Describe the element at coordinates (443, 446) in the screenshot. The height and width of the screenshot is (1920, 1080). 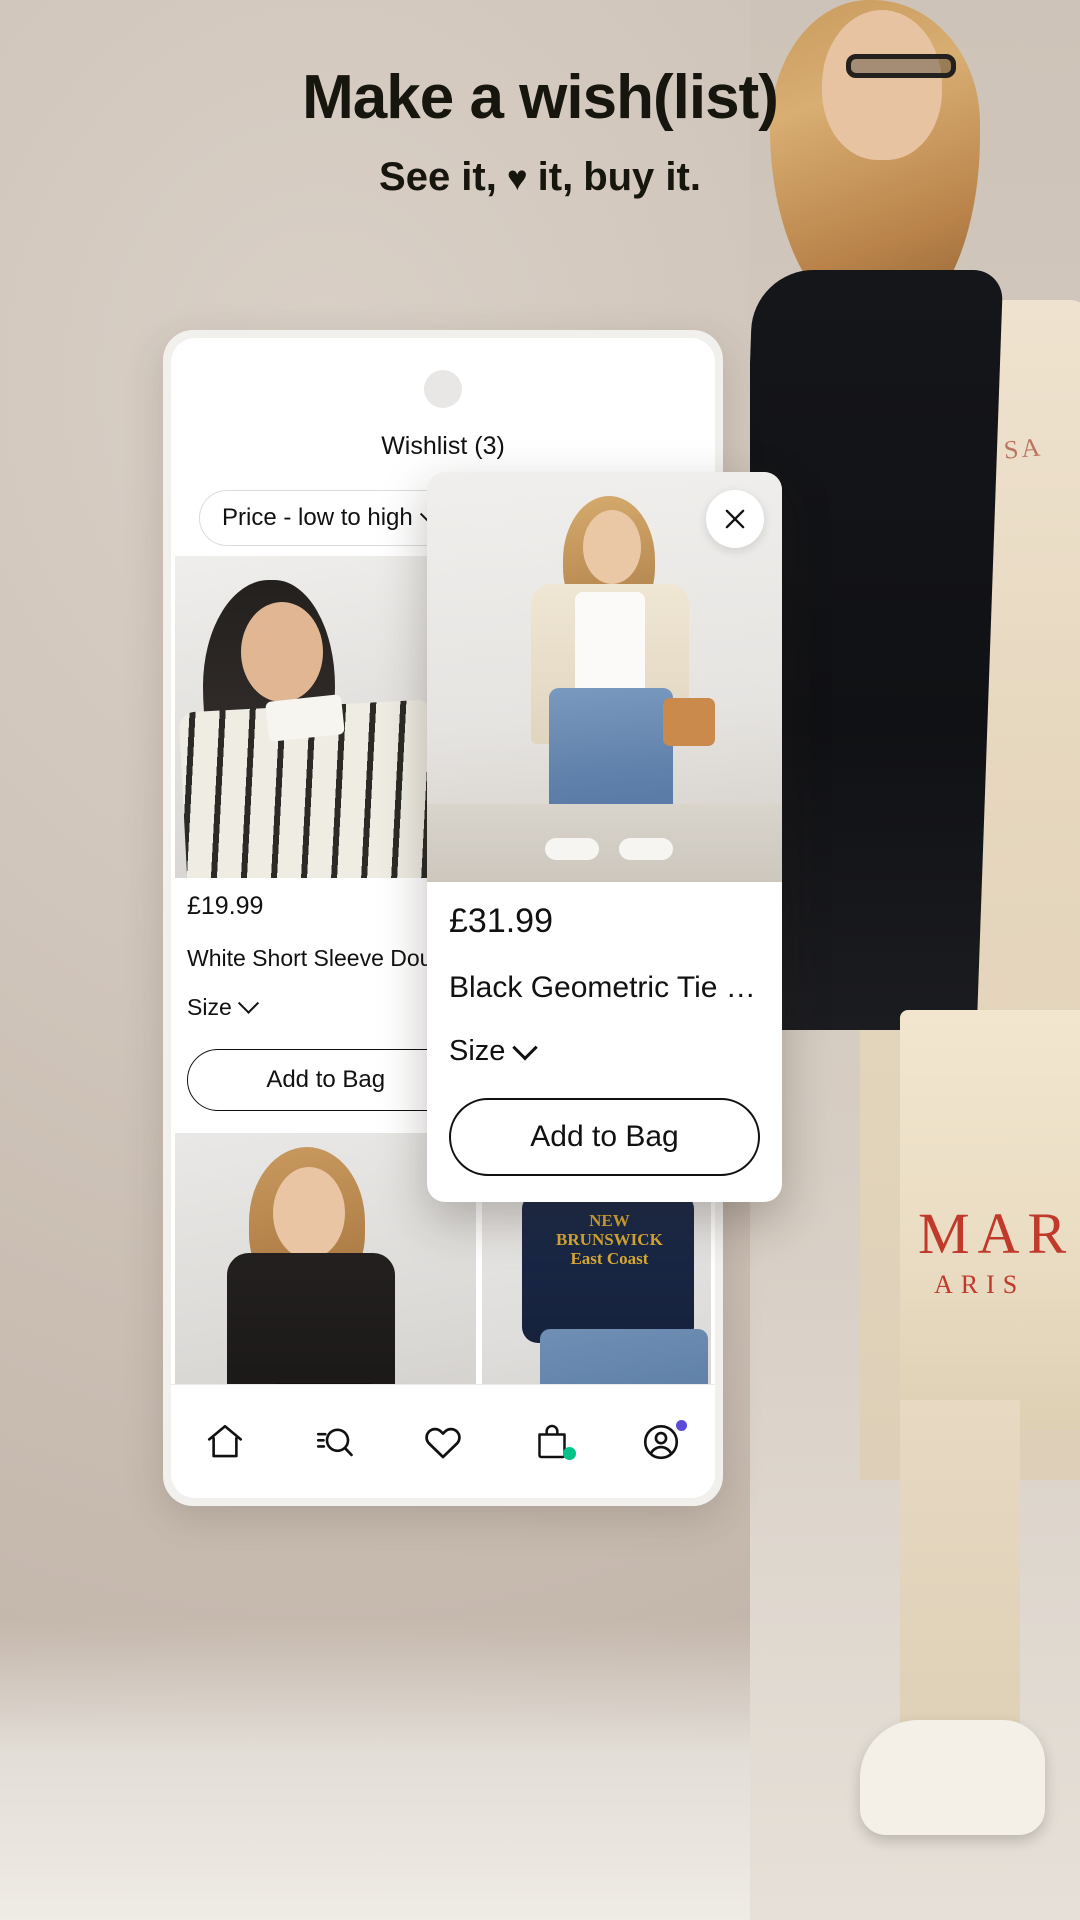
I see `screen-title: Wishlist (3)` at that location.